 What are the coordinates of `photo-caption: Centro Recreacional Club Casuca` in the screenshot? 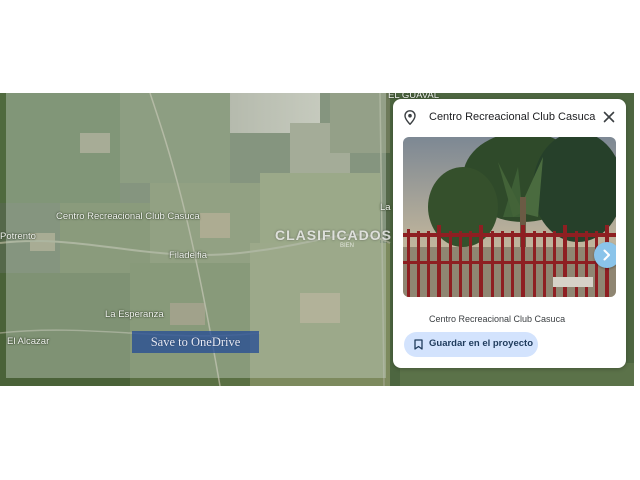 It's located at (497, 318).